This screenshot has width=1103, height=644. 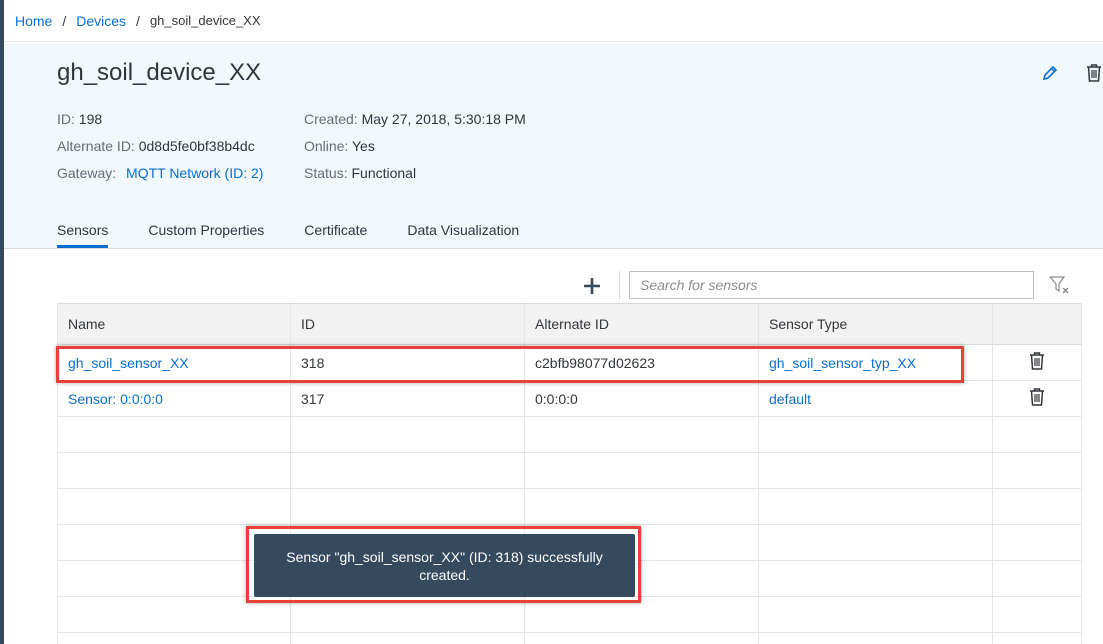 What do you see at coordinates (1037, 324) in the screenshot?
I see `column-header-actions` at bounding box center [1037, 324].